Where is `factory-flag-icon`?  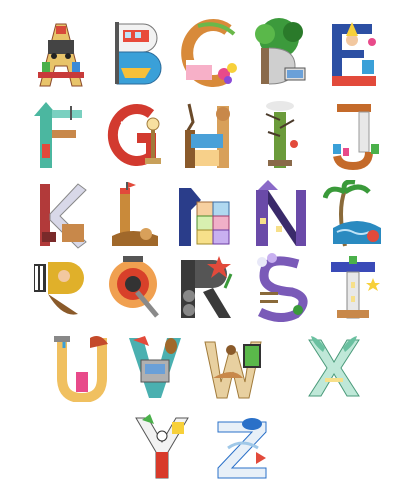 factory-flag-icon is located at coordinates (58, 135).